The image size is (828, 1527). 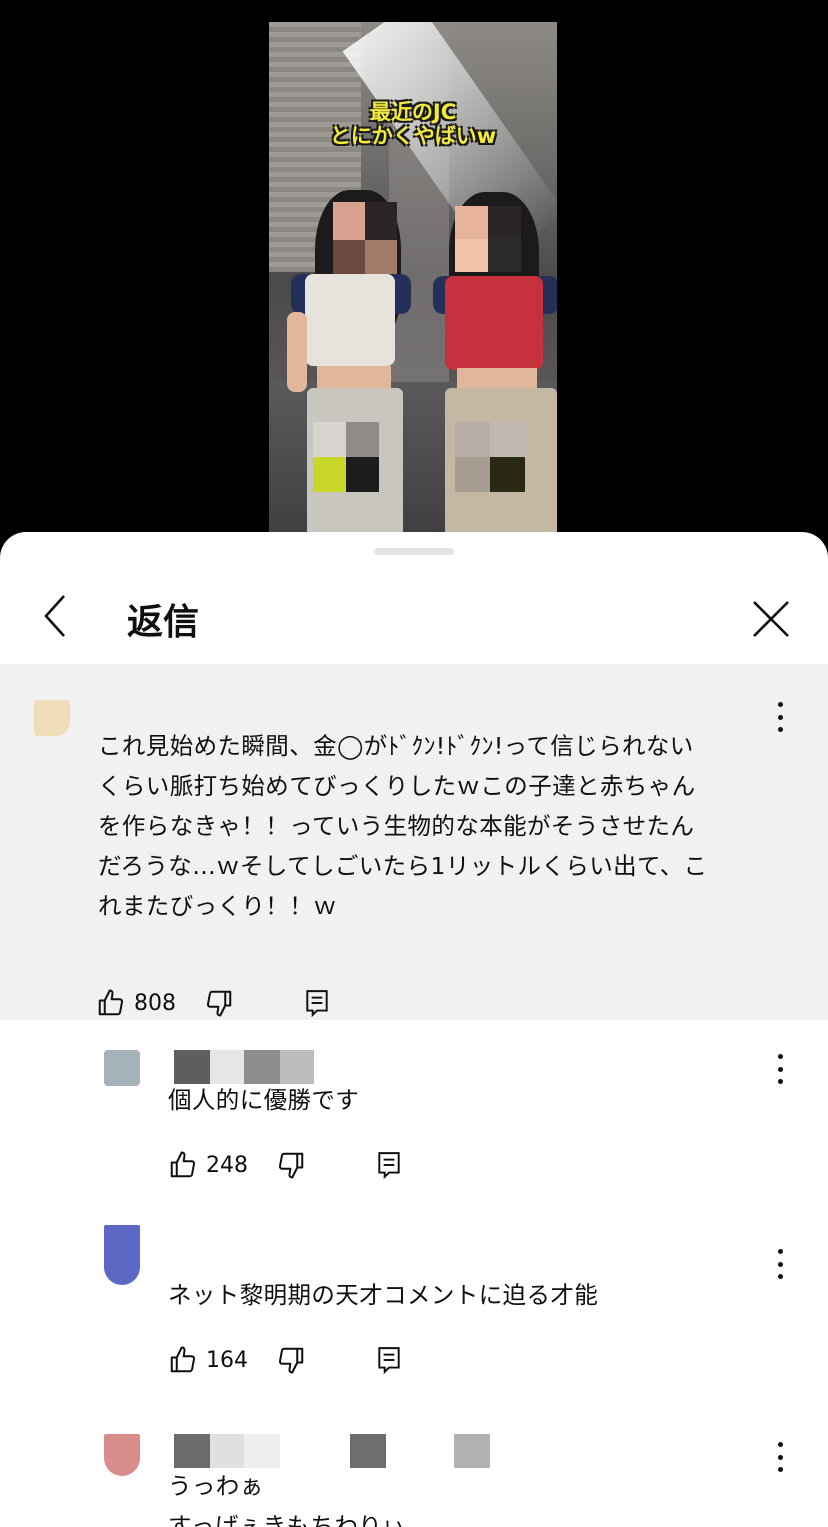 What do you see at coordinates (383, 1295) in the screenshot?
I see `reply-text: ネット黎明期の天才コメントに迫る才能` at bounding box center [383, 1295].